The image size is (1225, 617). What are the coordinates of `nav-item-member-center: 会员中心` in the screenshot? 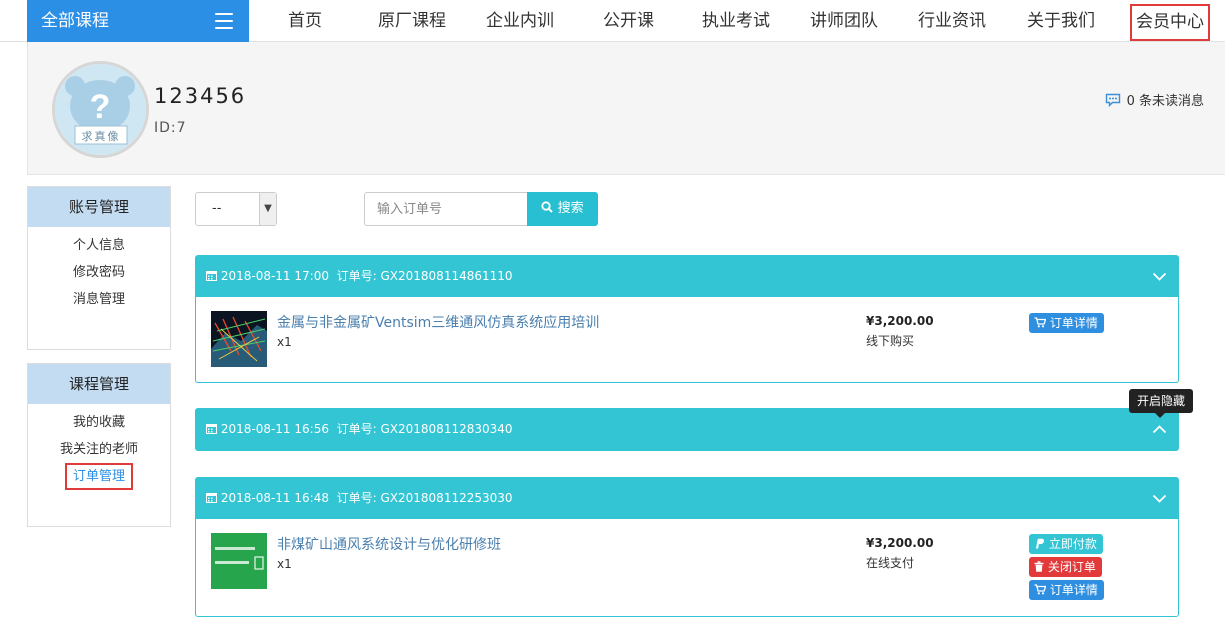 It's located at (1170, 22).